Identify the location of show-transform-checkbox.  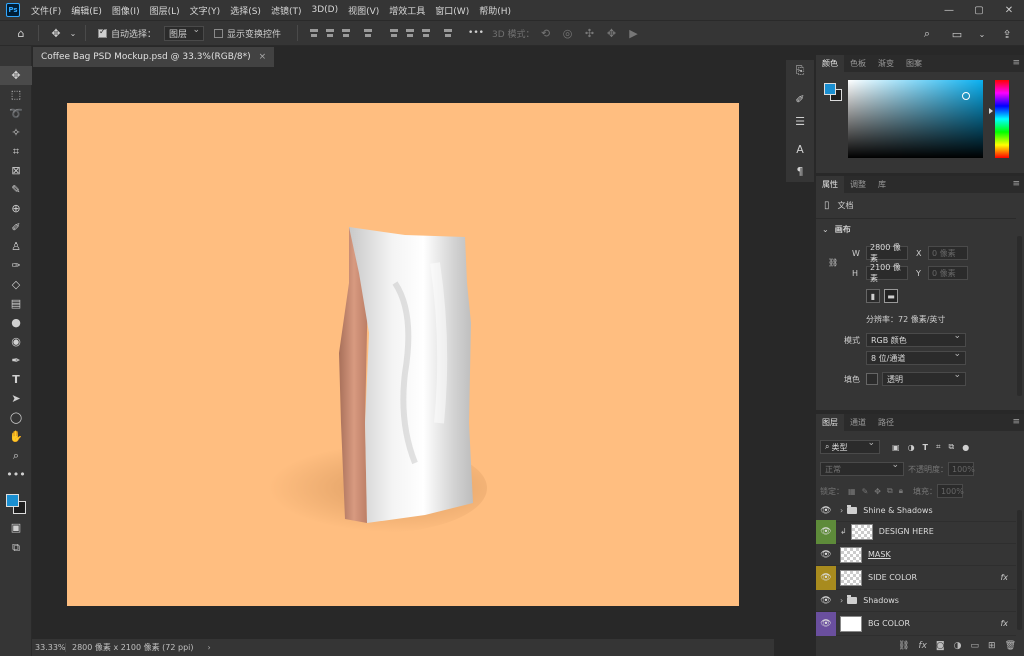
(219, 33).